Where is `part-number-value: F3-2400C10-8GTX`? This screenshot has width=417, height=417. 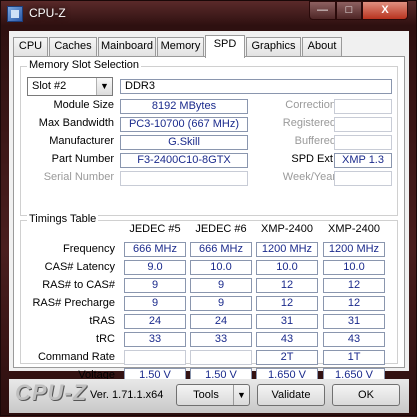
part-number-value: F3-2400C10-8GTX is located at coordinates (184, 160).